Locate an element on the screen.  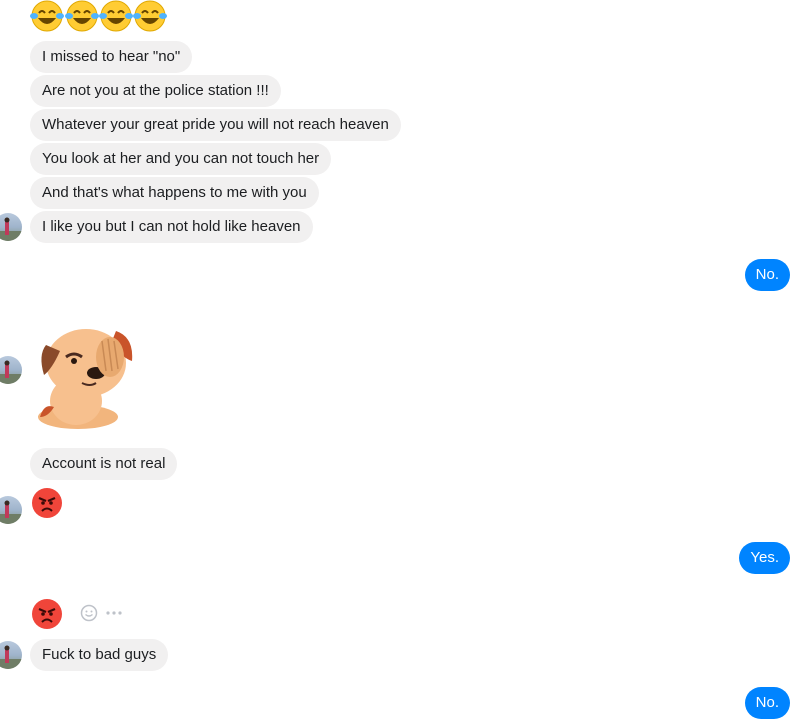
message-bubble: I missed to hear "no" is located at coordinates (111, 57).